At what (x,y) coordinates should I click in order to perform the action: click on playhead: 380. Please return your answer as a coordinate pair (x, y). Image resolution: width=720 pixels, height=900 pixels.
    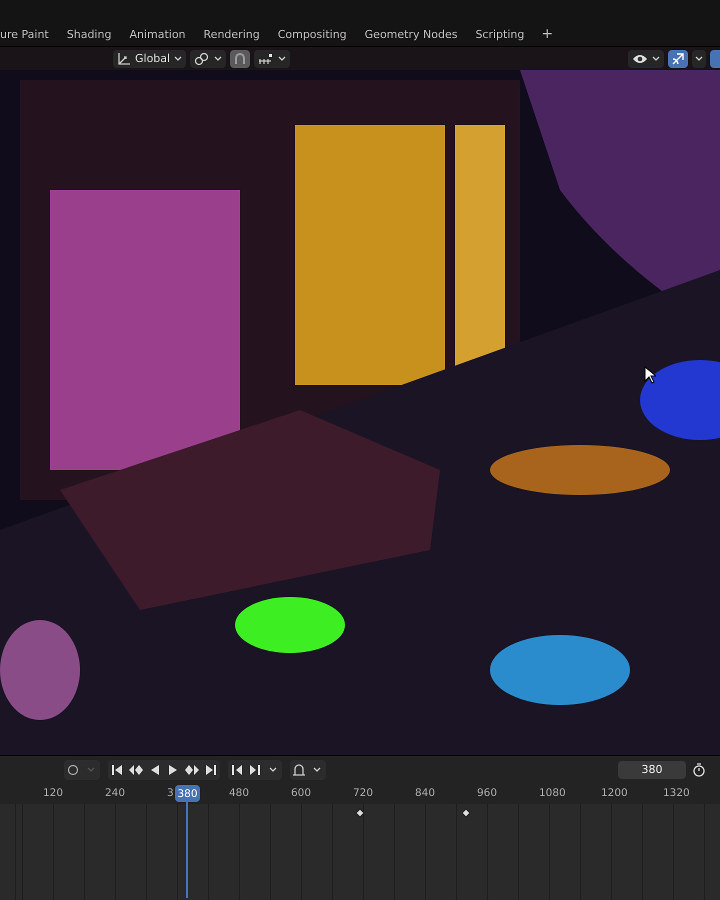
    Looking at the image, I should click on (187, 793).